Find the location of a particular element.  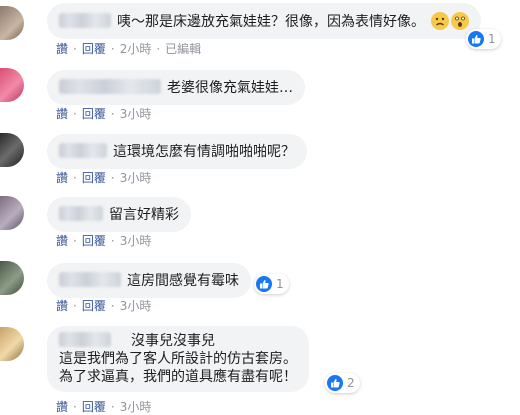

comment-bubble: 這房間感覺有霉味 is located at coordinates (149, 280).